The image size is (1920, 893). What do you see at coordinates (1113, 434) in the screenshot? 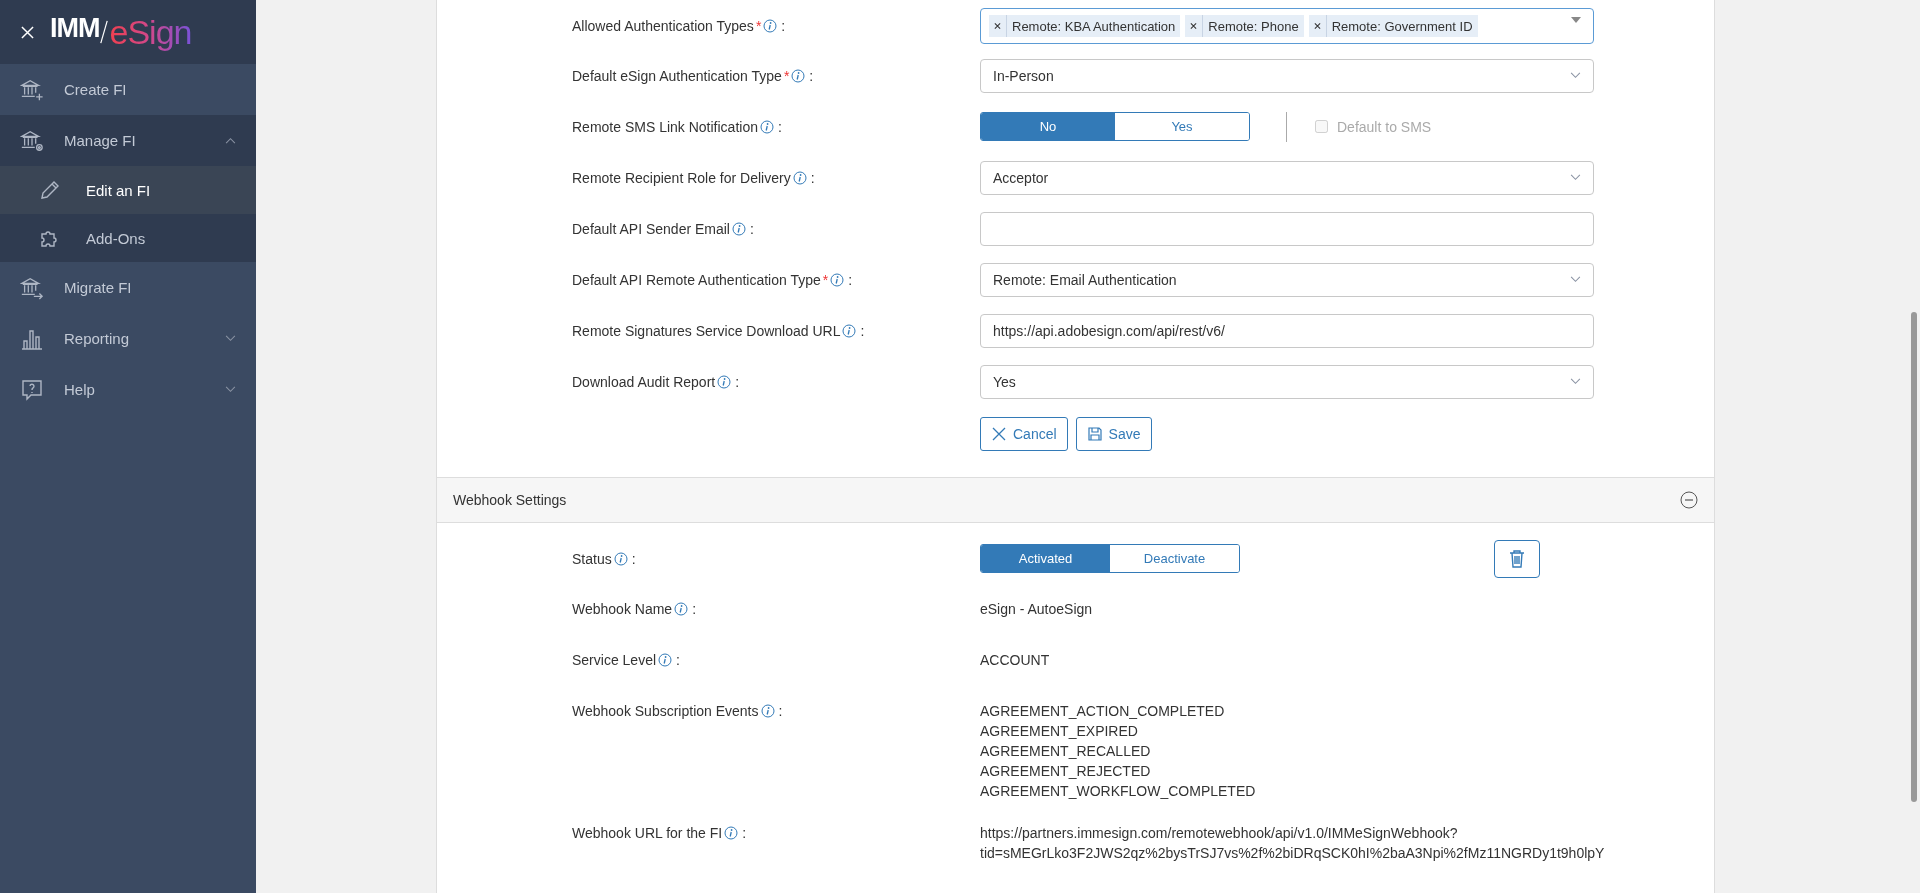
I see `save-button: Save` at bounding box center [1113, 434].